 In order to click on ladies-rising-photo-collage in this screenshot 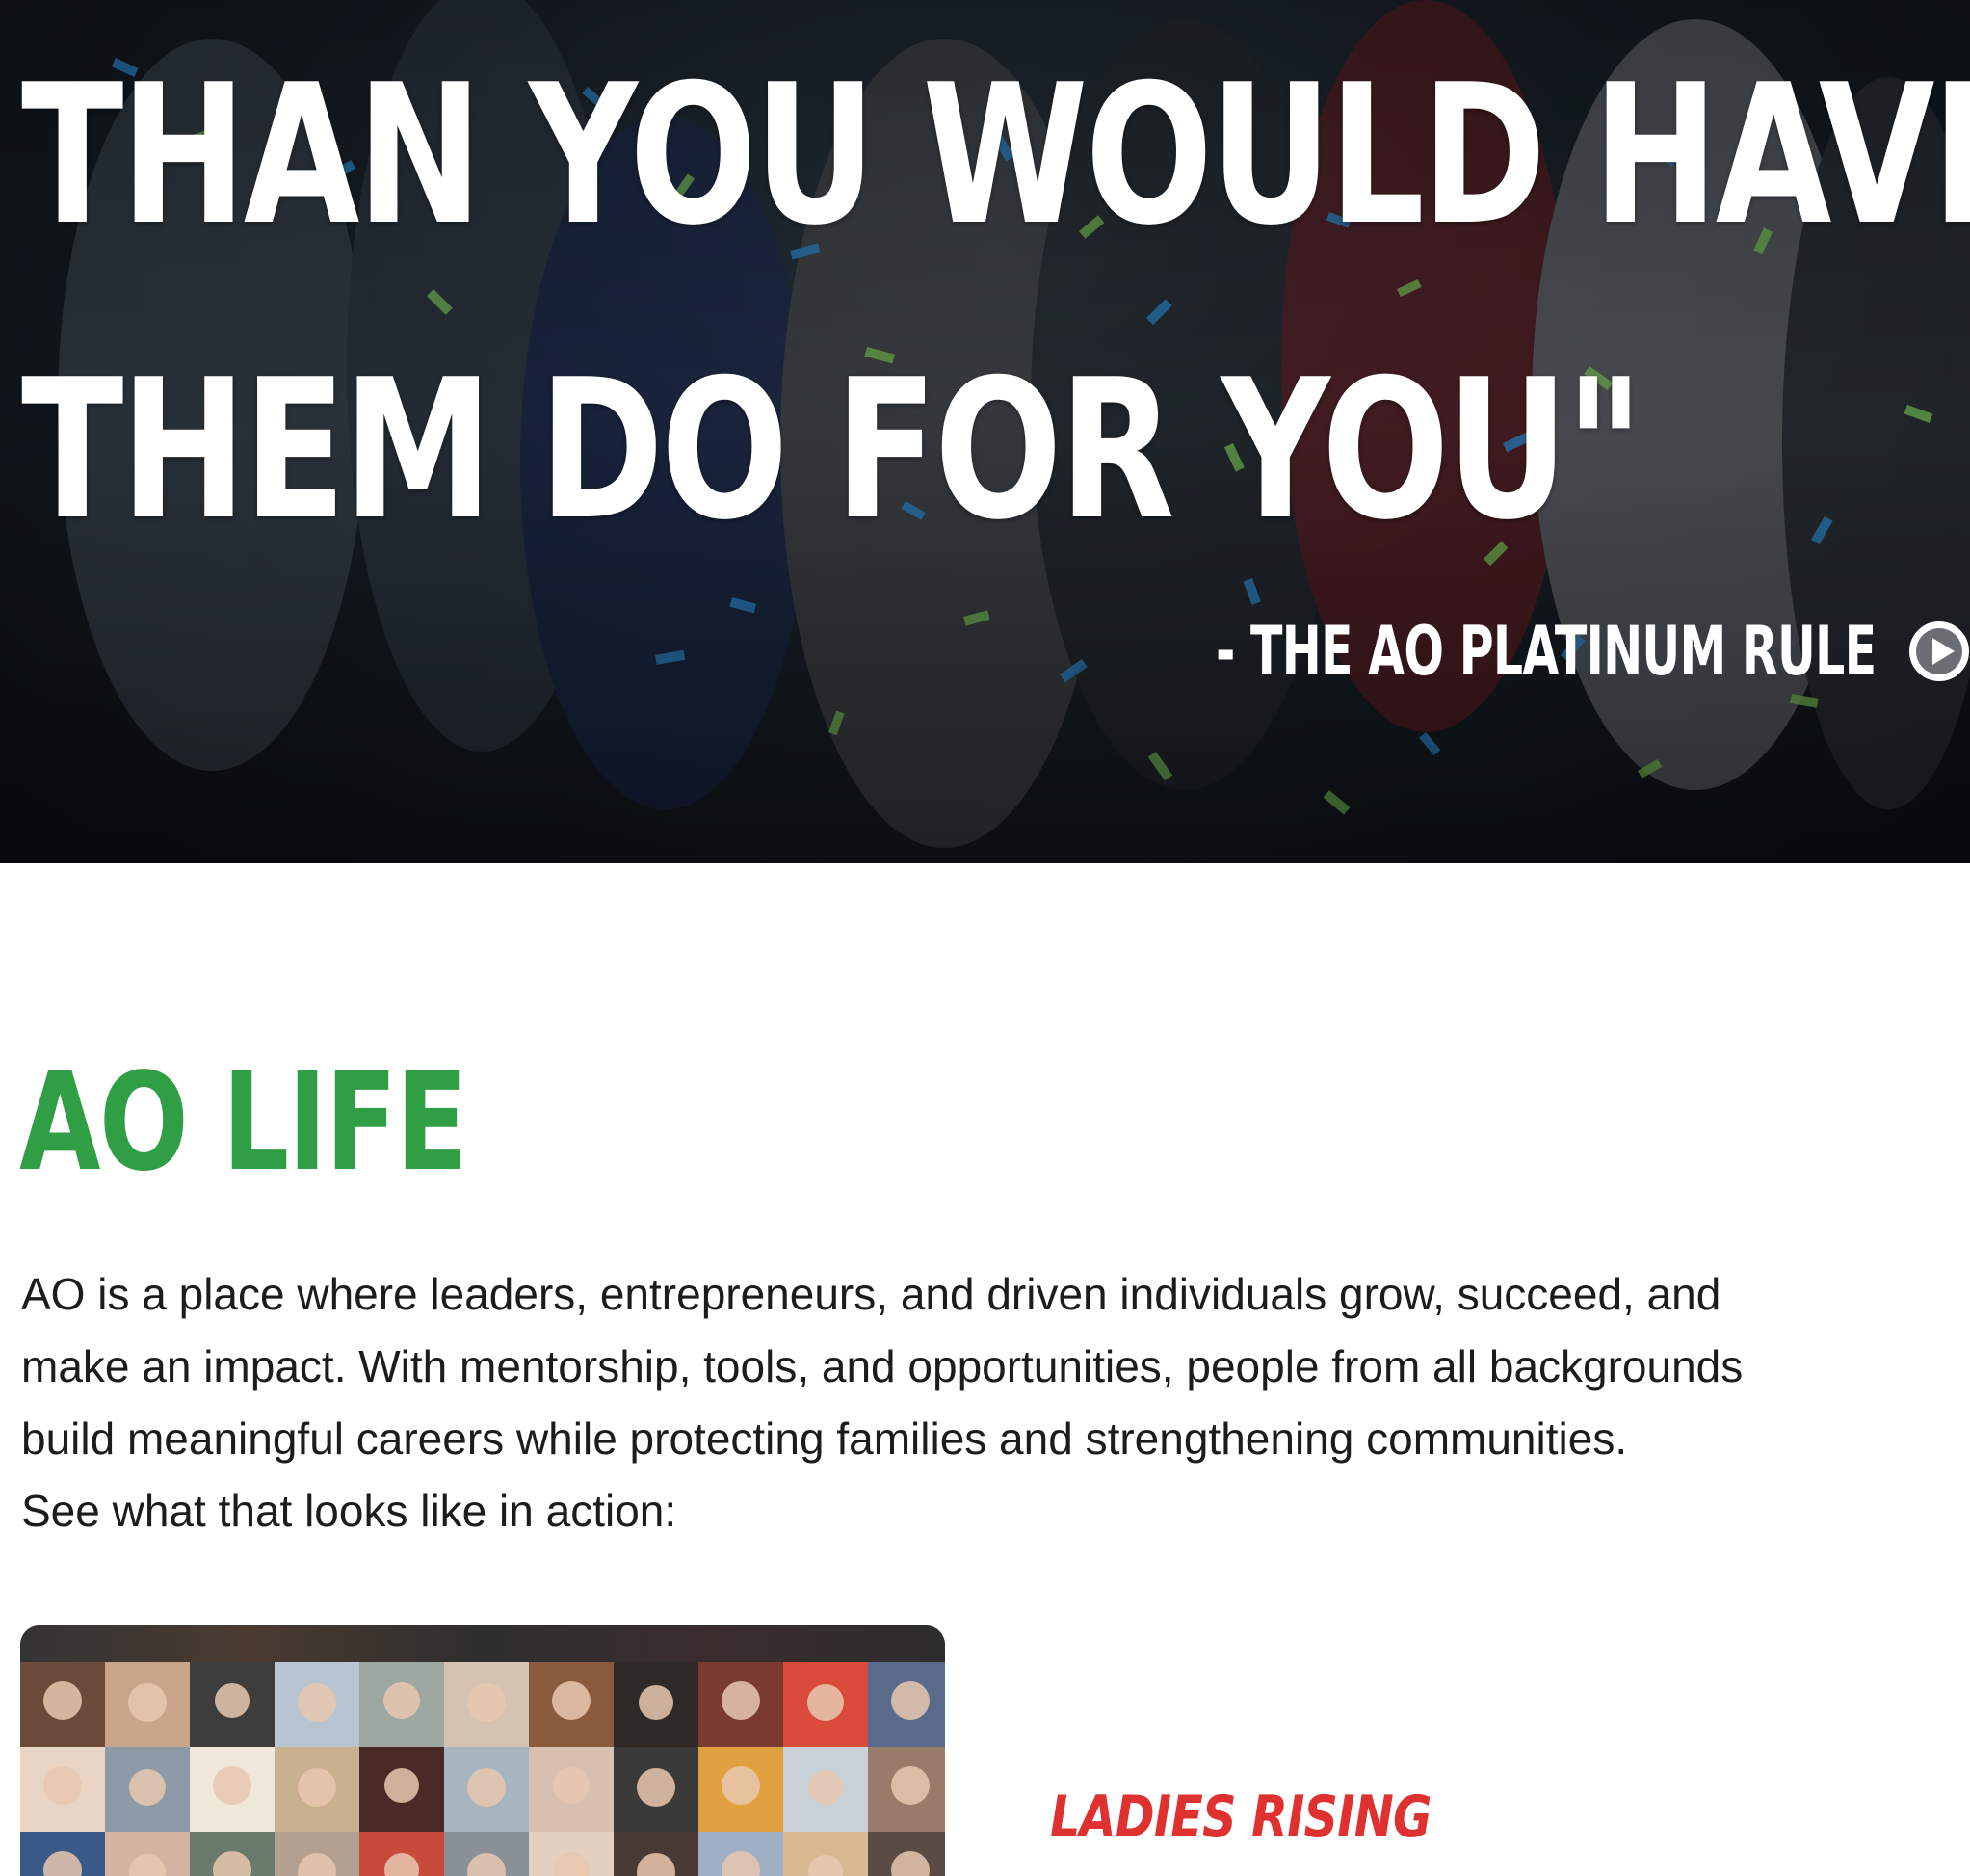, I will do `click(482, 1750)`.